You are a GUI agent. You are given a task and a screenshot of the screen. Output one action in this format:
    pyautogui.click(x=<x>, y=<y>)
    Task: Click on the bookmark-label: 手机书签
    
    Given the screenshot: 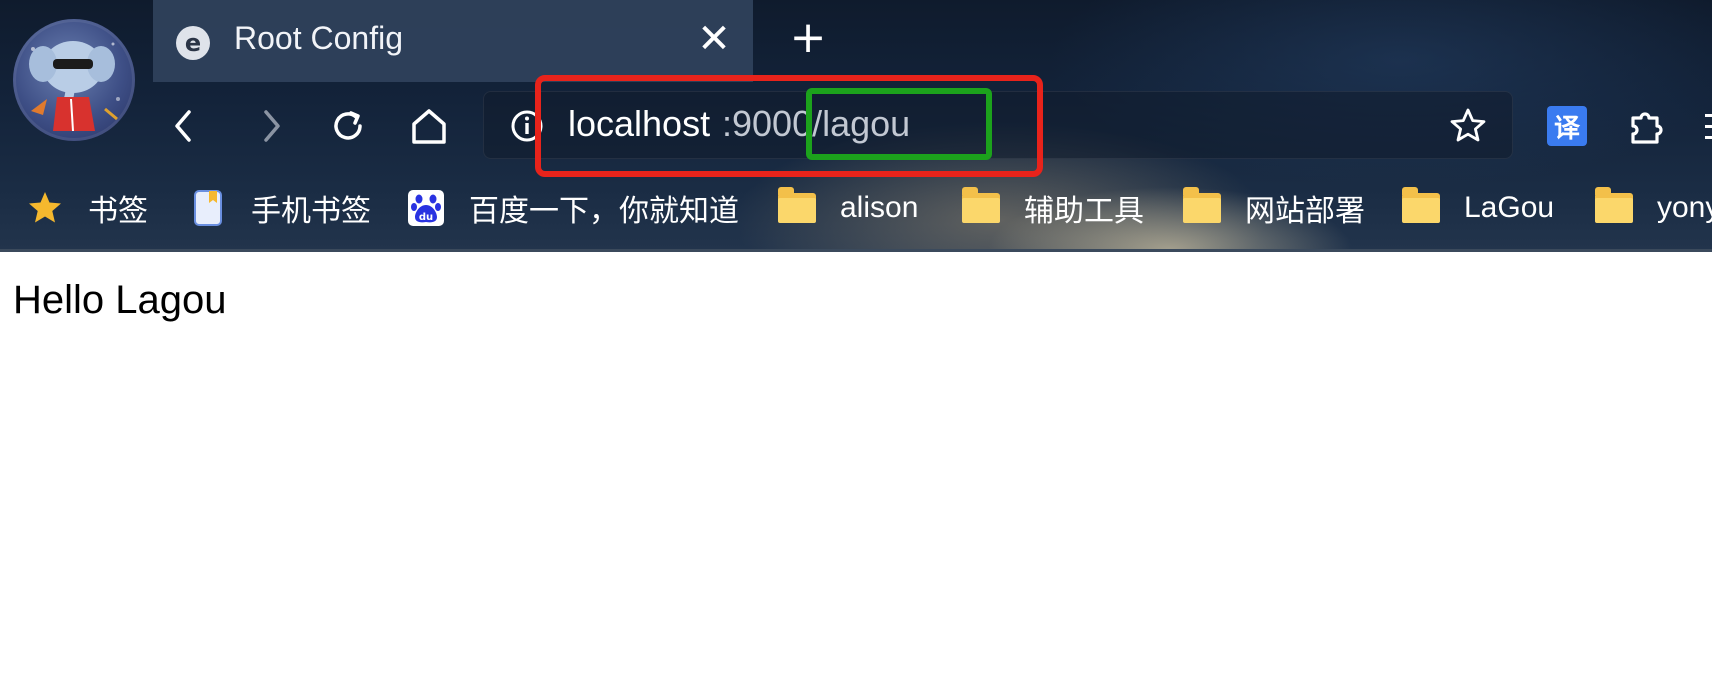 What is the action you would take?
    pyautogui.click(x=311, y=211)
    